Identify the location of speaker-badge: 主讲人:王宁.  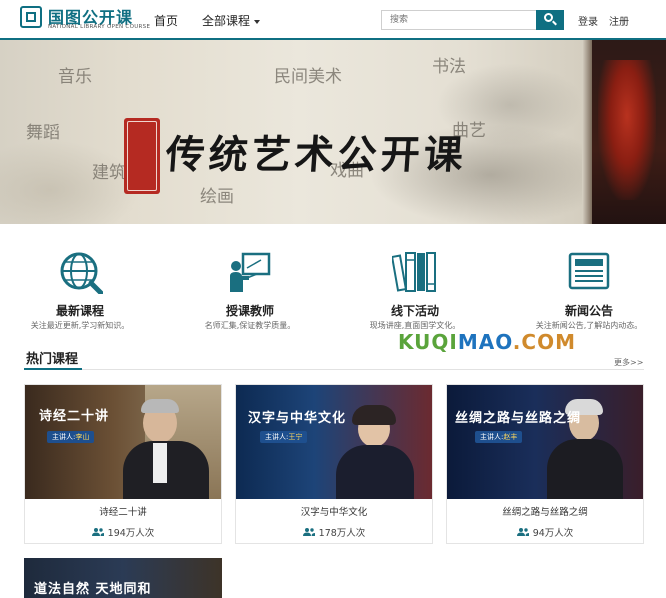
(284, 437).